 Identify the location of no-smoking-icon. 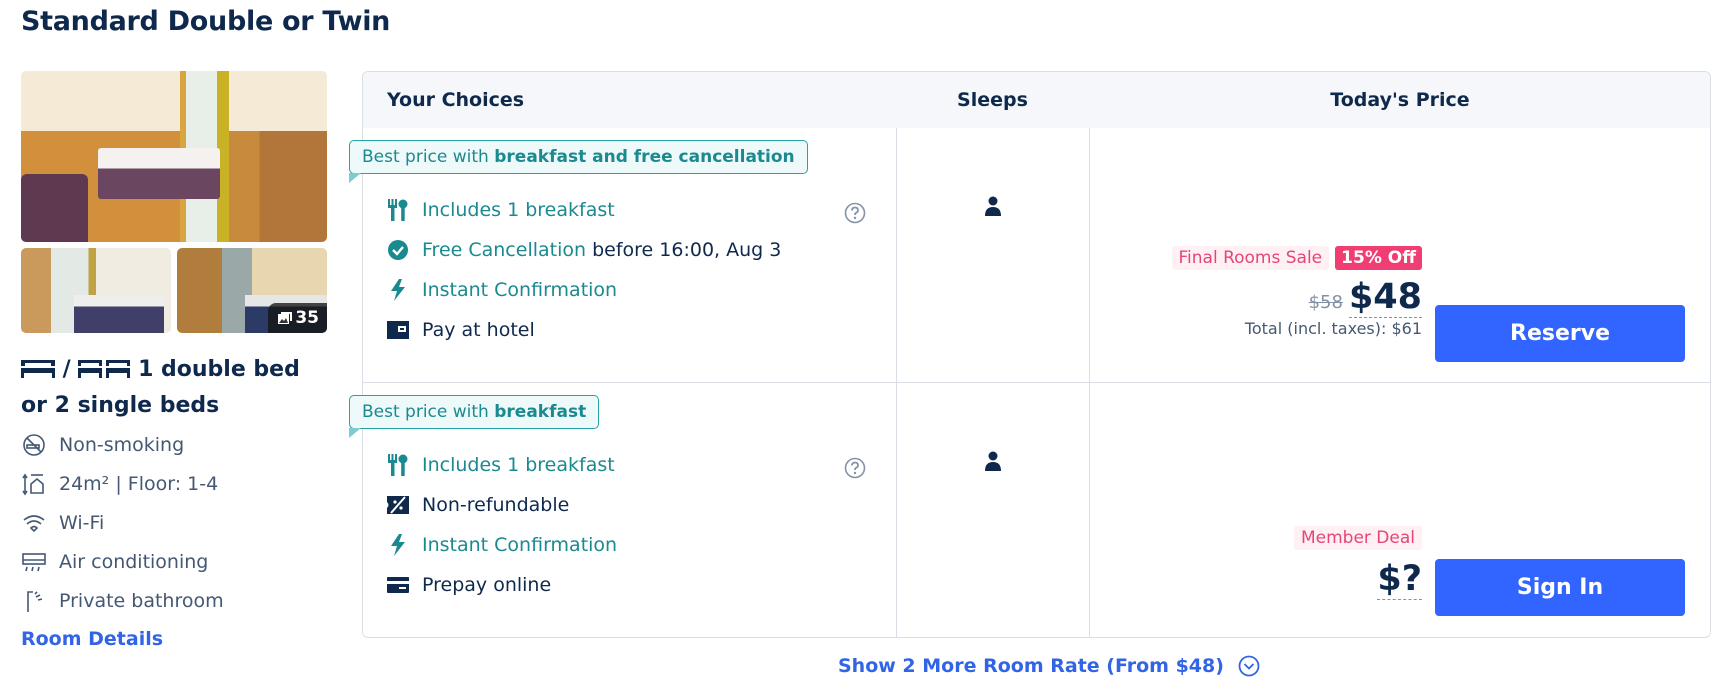
(34, 445).